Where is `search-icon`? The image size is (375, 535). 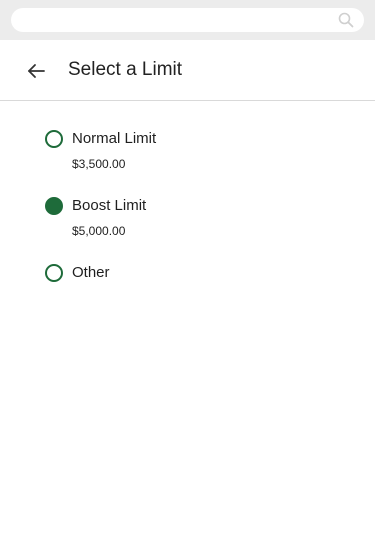 search-icon is located at coordinates (346, 20).